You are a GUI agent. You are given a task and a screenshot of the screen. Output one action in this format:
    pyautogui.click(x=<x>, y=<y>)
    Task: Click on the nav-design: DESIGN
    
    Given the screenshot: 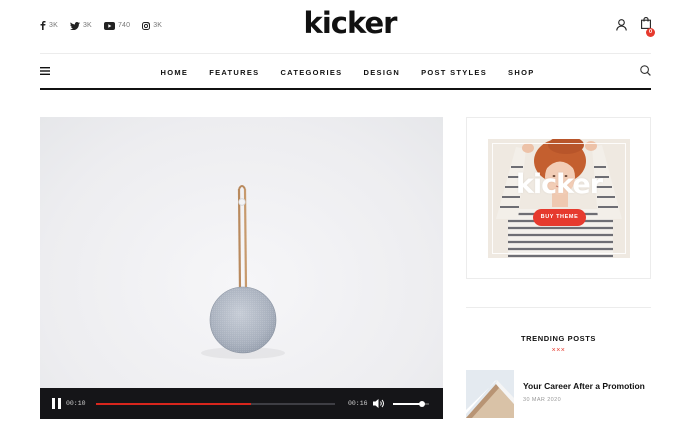 What is the action you would take?
    pyautogui.click(x=382, y=72)
    